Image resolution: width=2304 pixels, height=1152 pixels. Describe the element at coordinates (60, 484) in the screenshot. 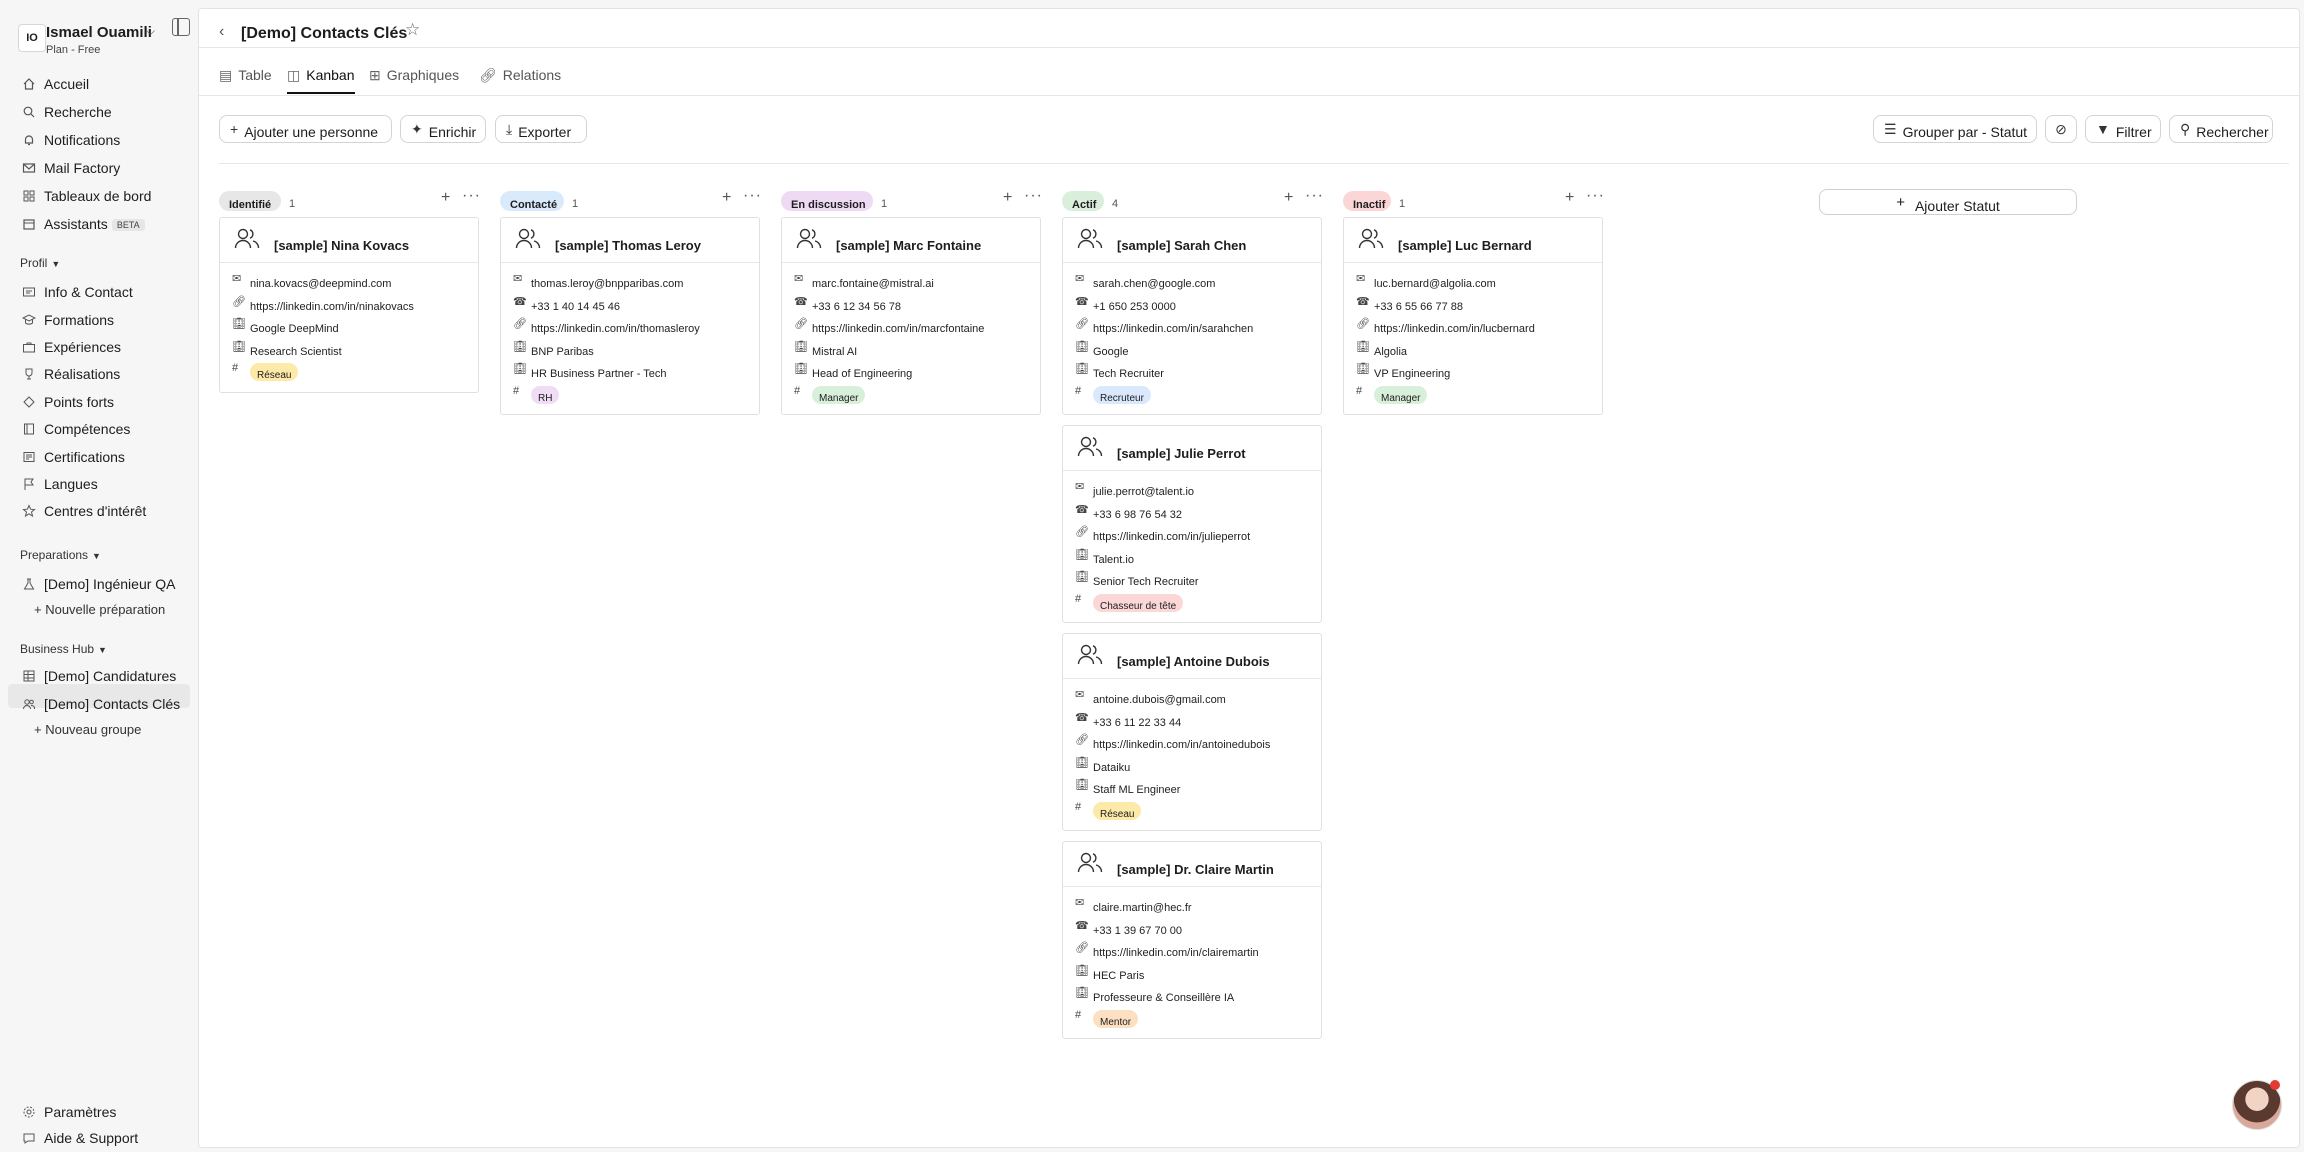

I see `sidebar-item-langues: Langues` at that location.